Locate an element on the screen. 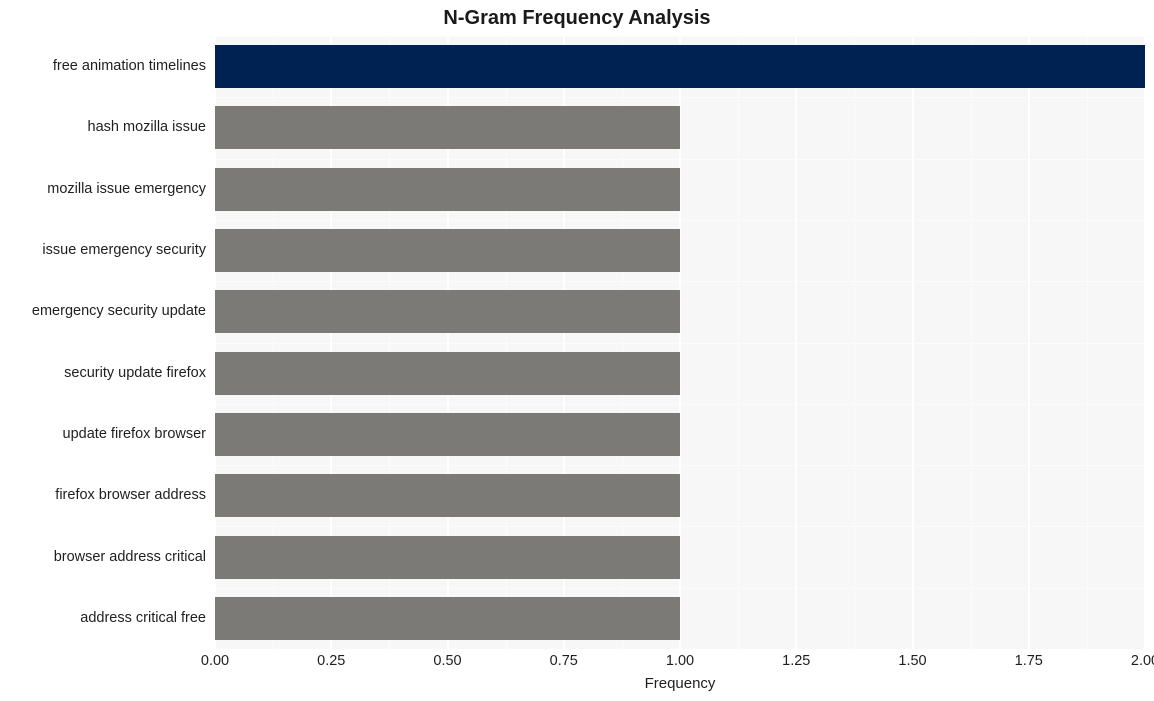 The width and height of the screenshot is (1154, 701). y-axis-tick-label: hash mozilla issue is located at coordinates (146, 127).